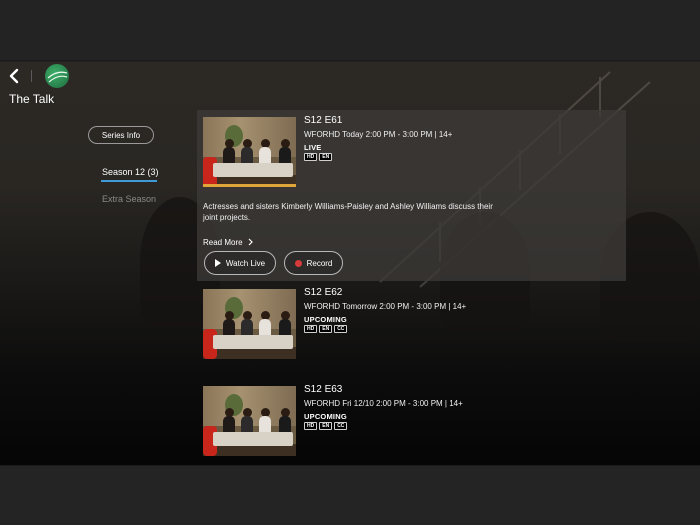 The image size is (700, 525). What do you see at coordinates (323, 389) in the screenshot?
I see `episode-title: S12 E63` at bounding box center [323, 389].